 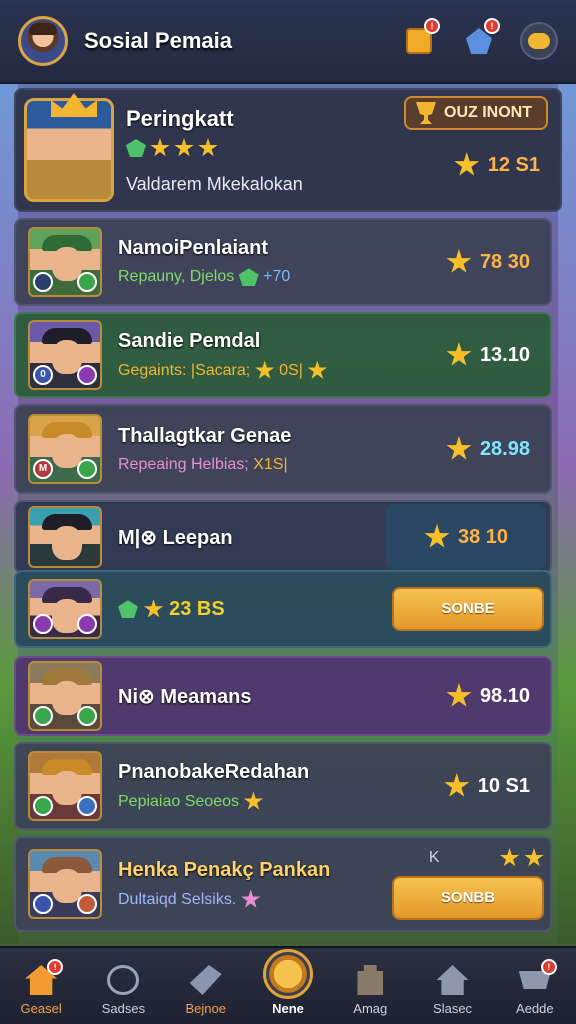 I want to click on player-score: 78 30, so click(x=488, y=262).